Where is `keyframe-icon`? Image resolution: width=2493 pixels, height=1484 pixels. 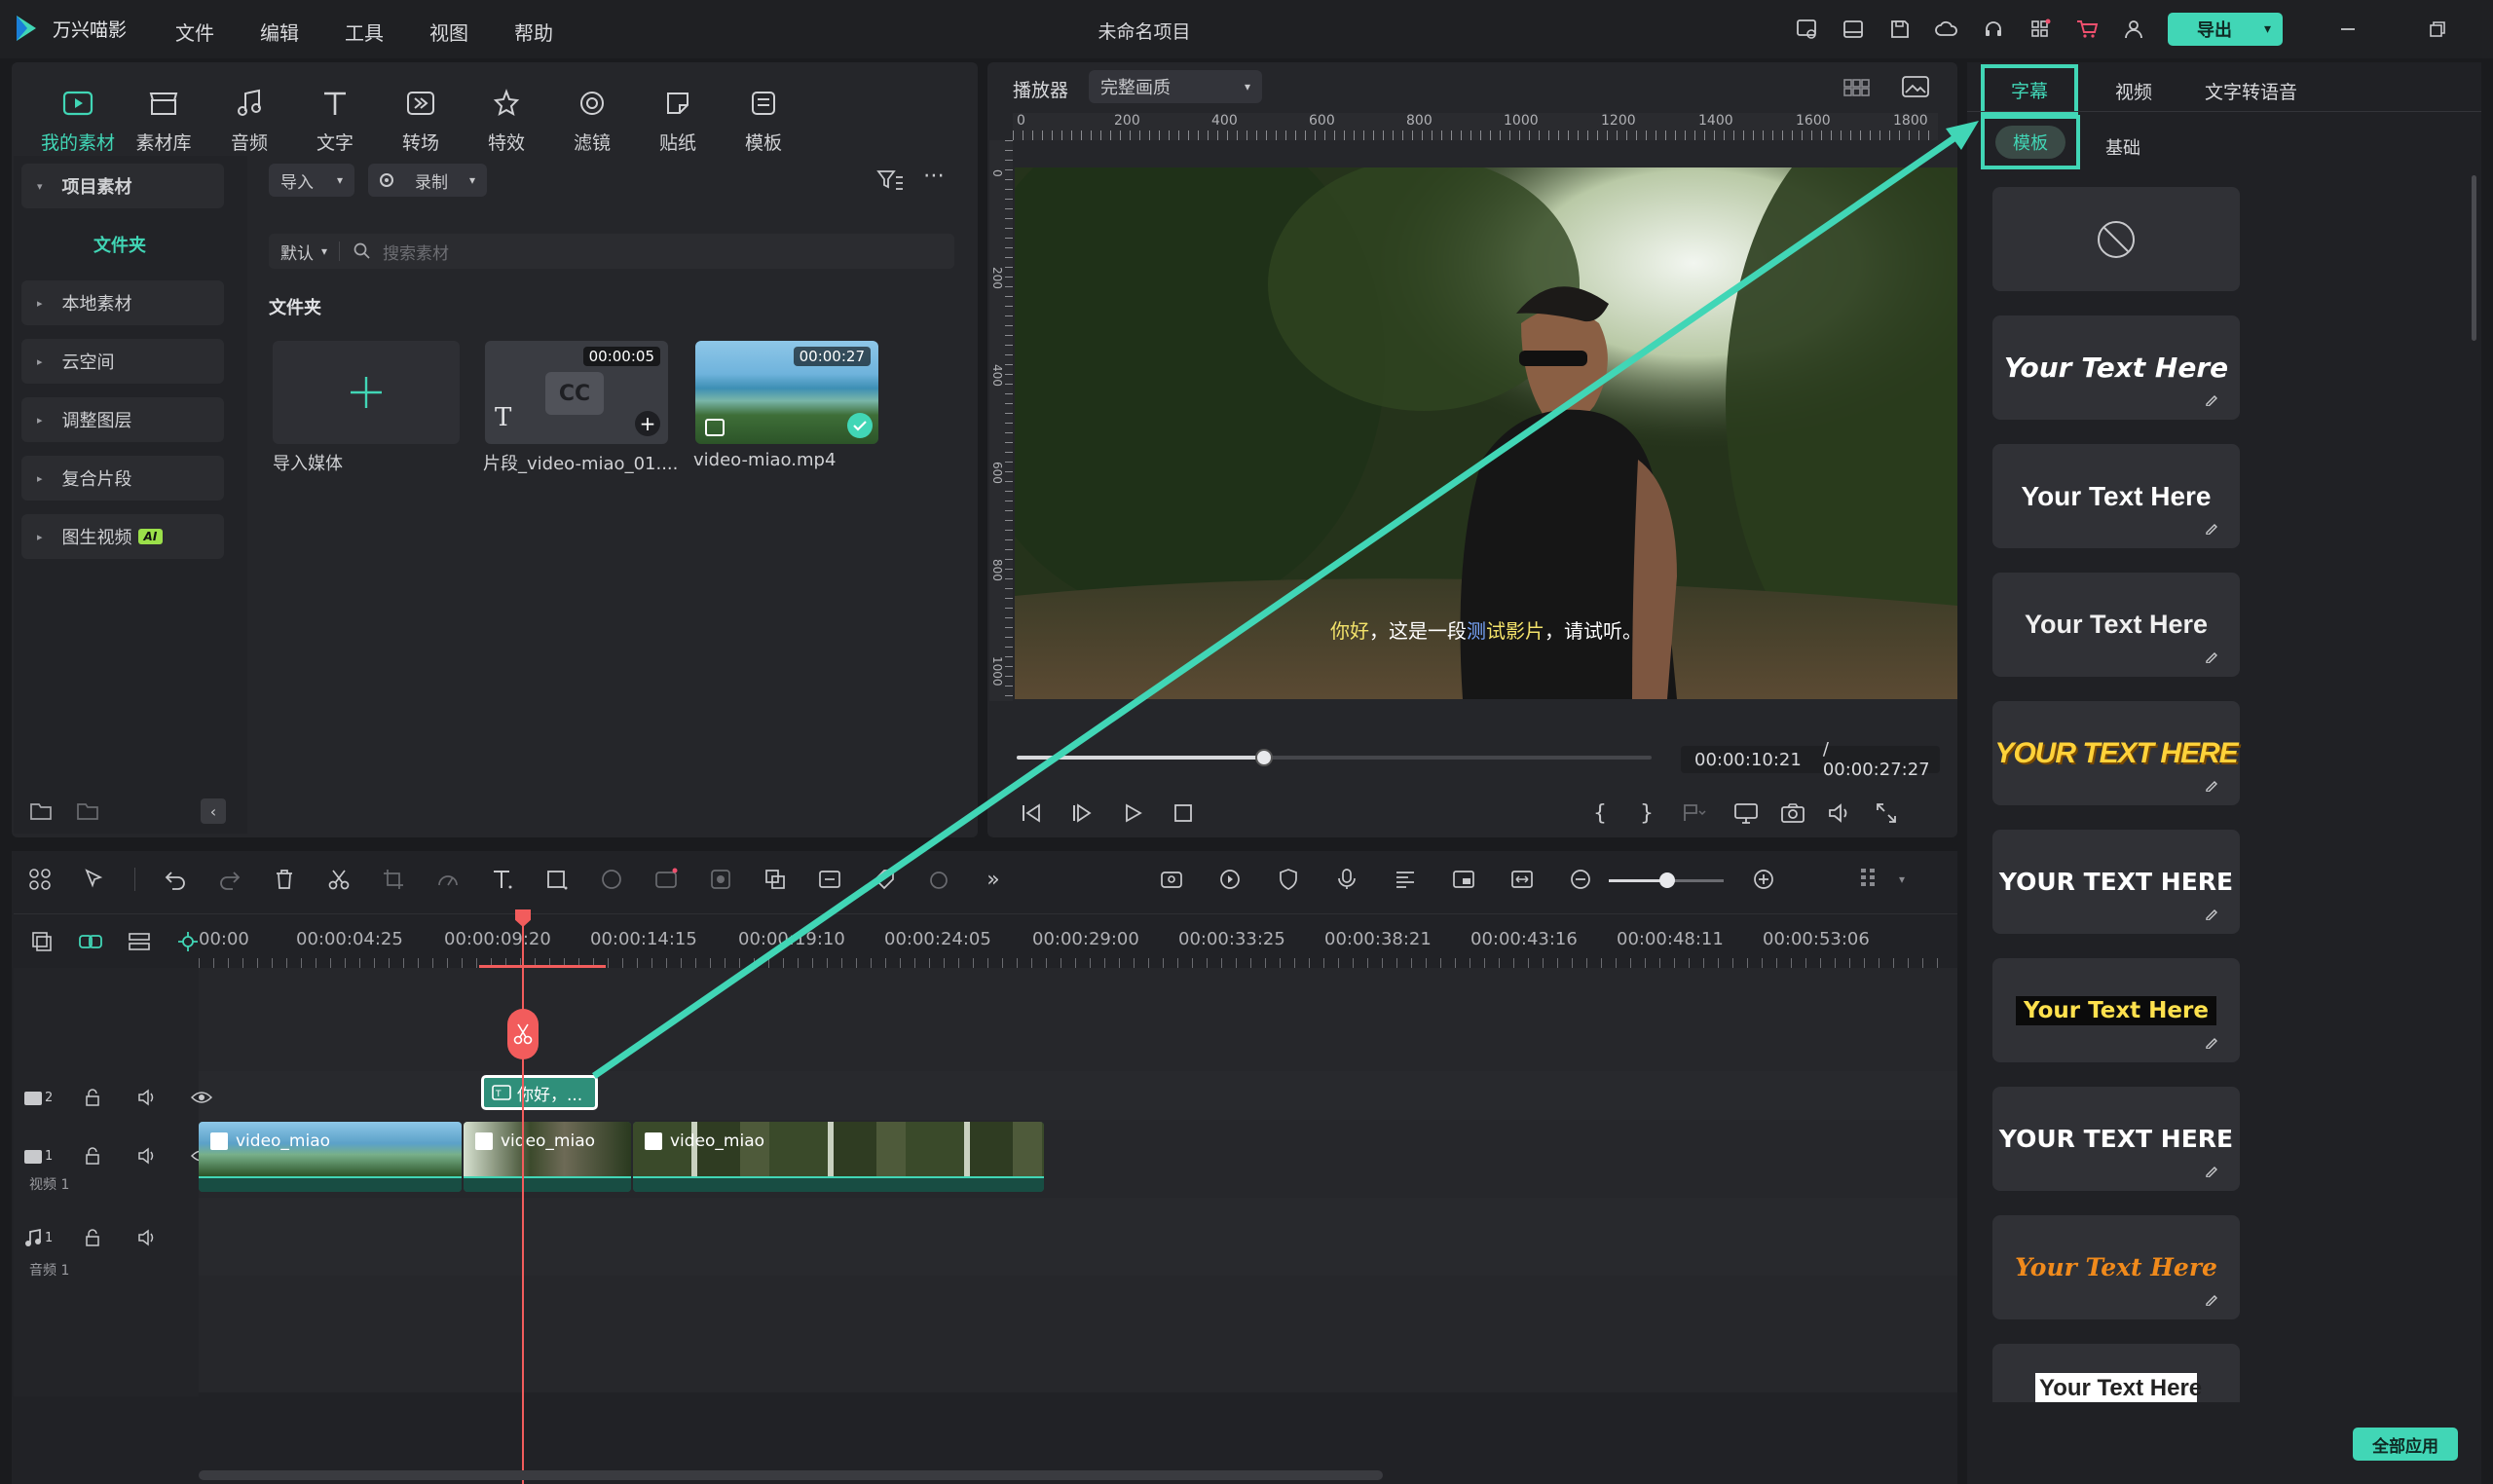
keyframe-icon is located at coordinates (776, 879).